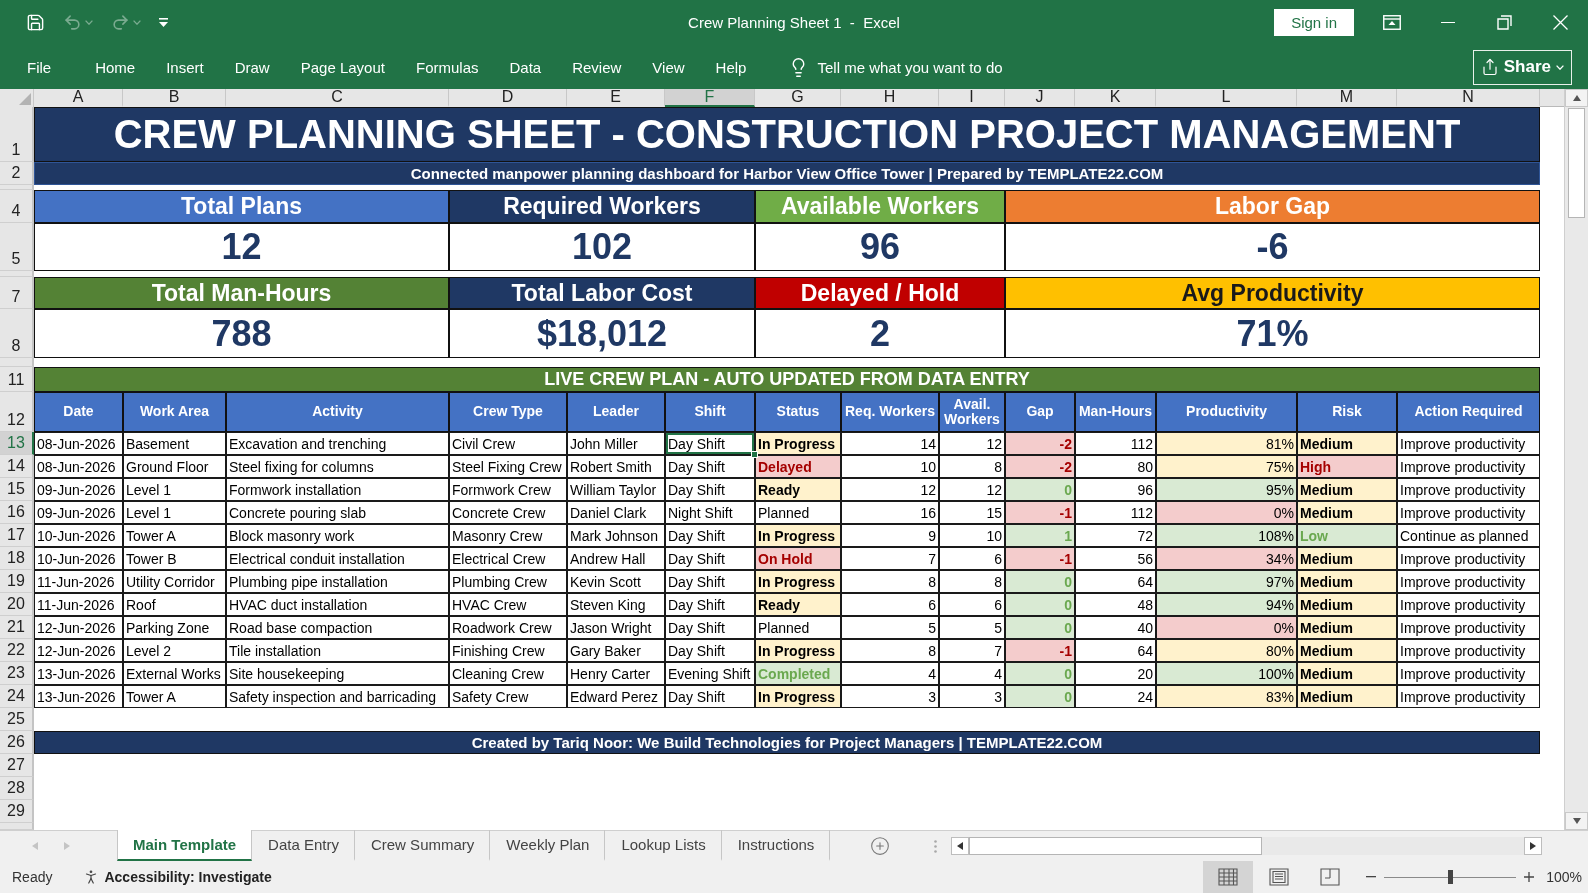  What do you see at coordinates (17, 98) in the screenshot?
I see `select-all-button` at bounding box center [17, 98].